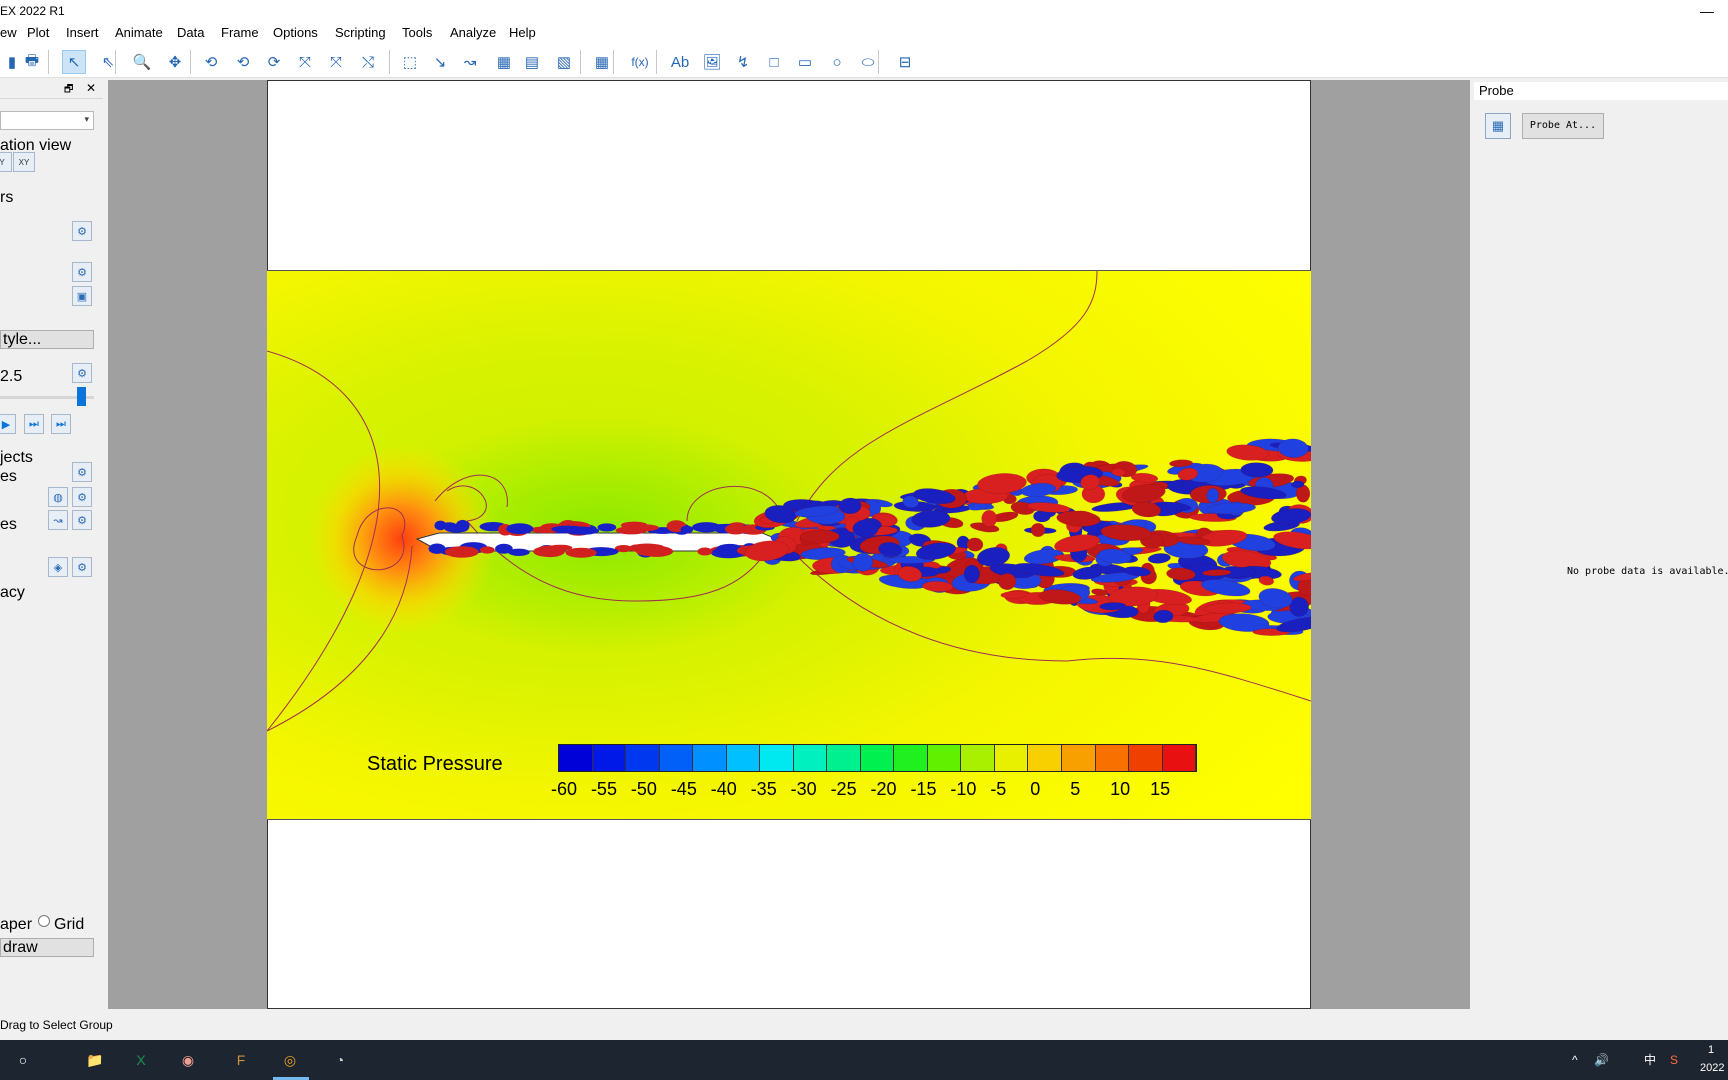 Image resolution: width=1728 pixels, height=1080 pixels. I want to click on rotate-y-icon: ⟲, so click(243, 62).